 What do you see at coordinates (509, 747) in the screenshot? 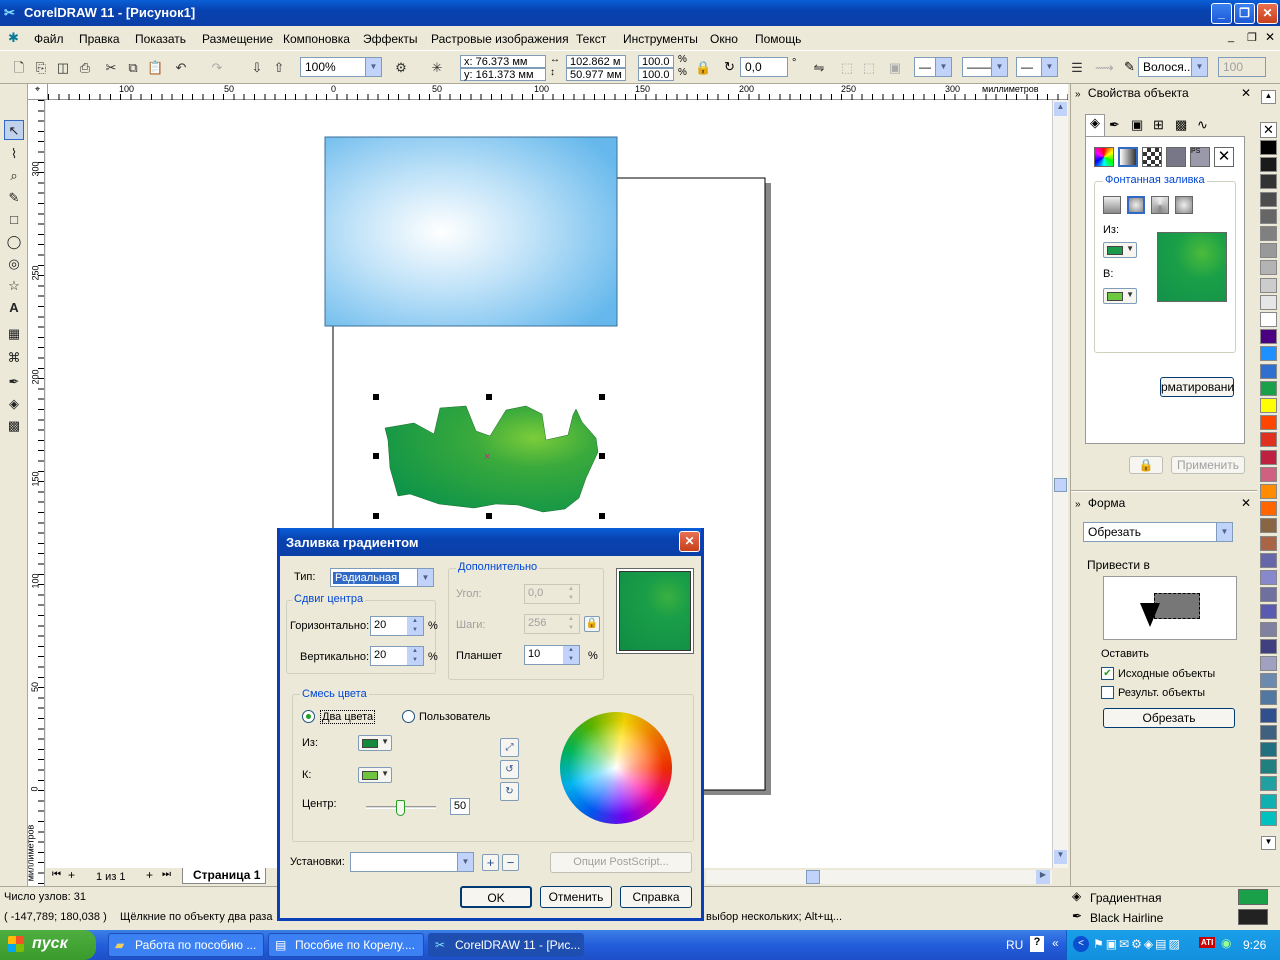
I see `direct-blend-icon: ⤢` at bounding box center [509, 747].